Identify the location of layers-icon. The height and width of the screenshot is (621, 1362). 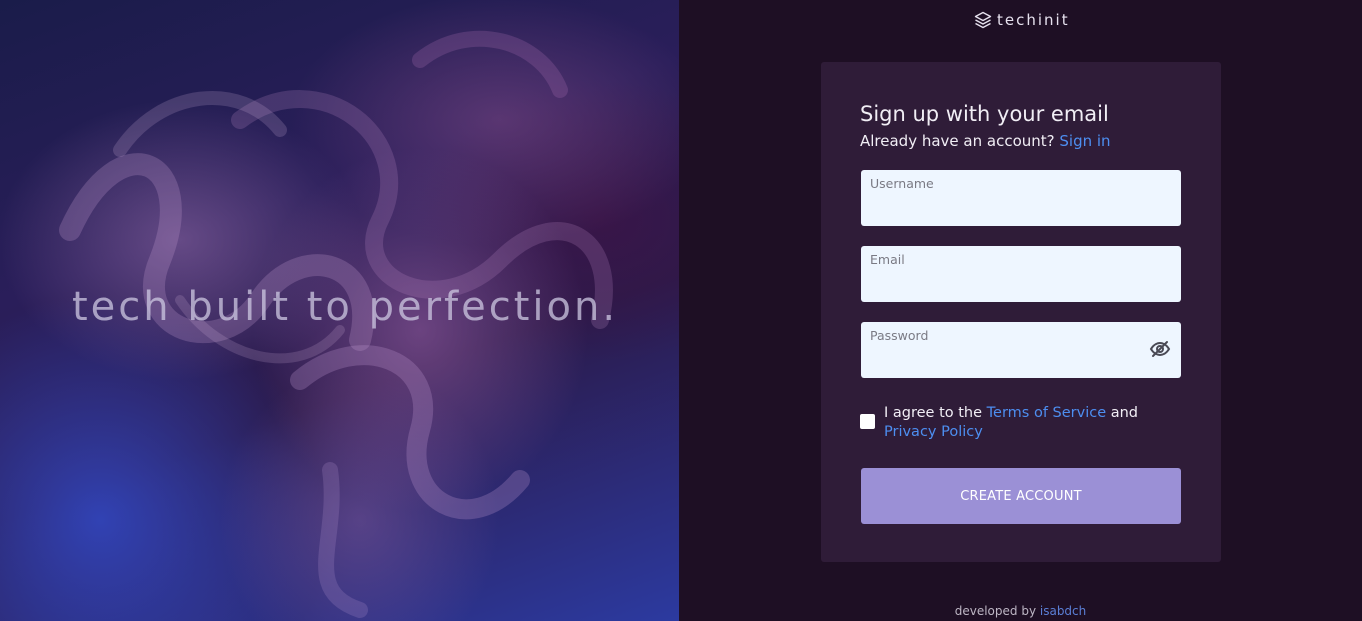
(983, 20).